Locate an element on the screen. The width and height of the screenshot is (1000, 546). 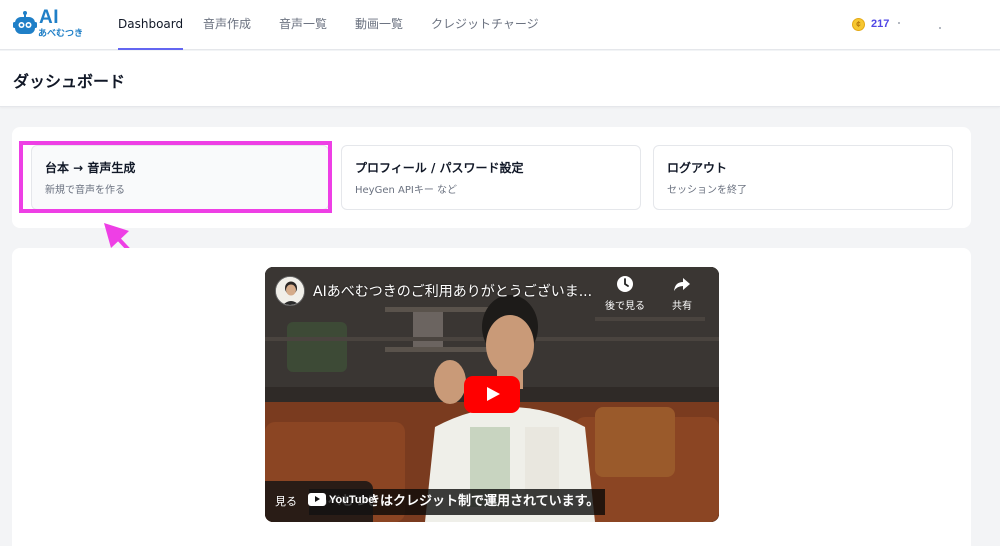
play-icon is located at coordinates (492, 394).